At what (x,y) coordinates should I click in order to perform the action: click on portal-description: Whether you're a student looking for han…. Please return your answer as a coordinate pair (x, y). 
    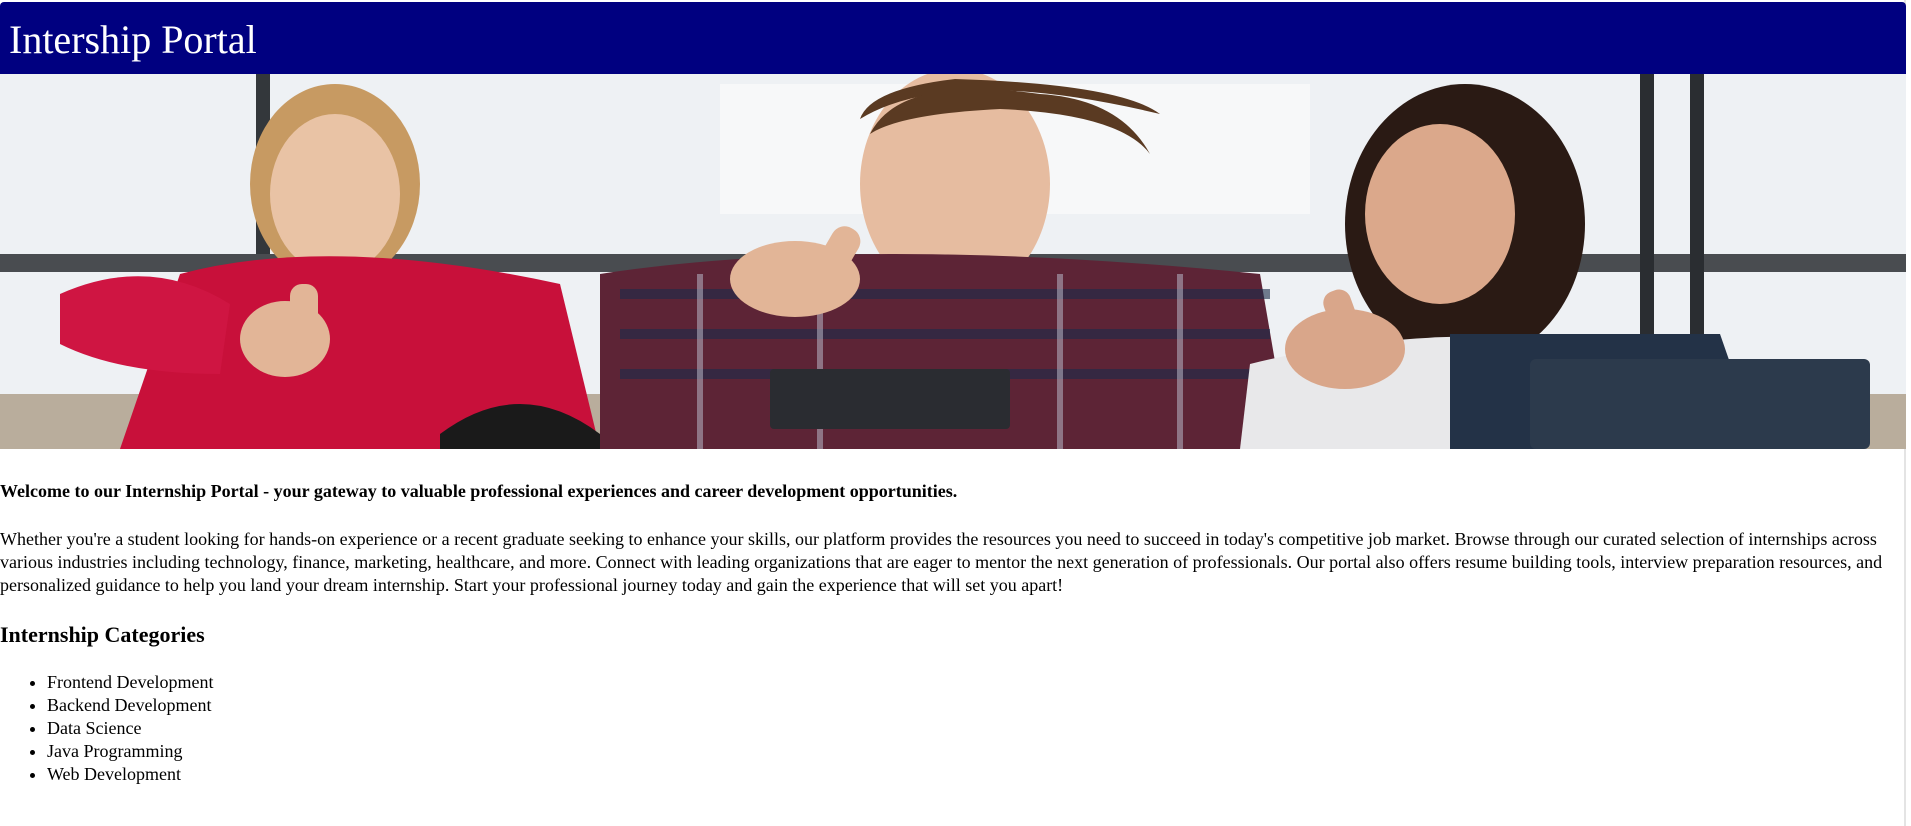
    Looking at the image, I should click on (941, 562).